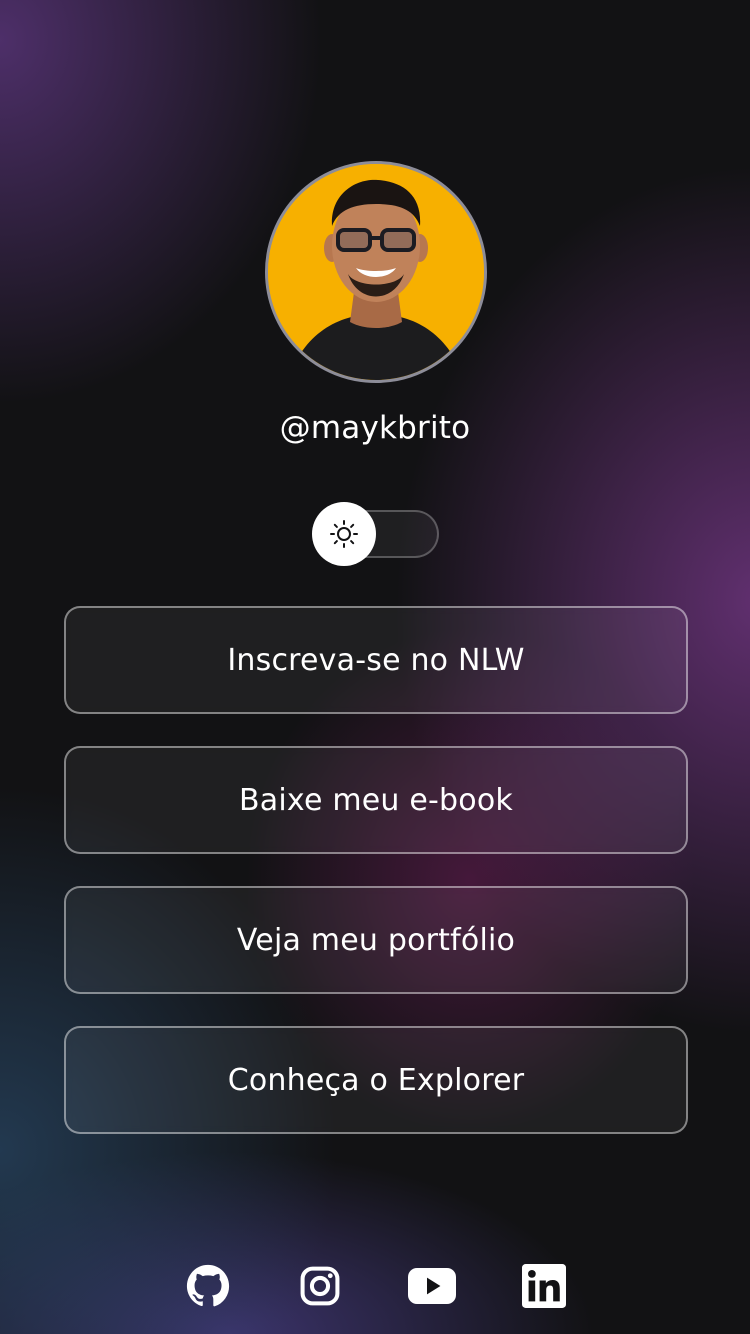 The width and height of the screenshot is (750, 1334). I want to click on linkedin-icon, so click(544, 1286).